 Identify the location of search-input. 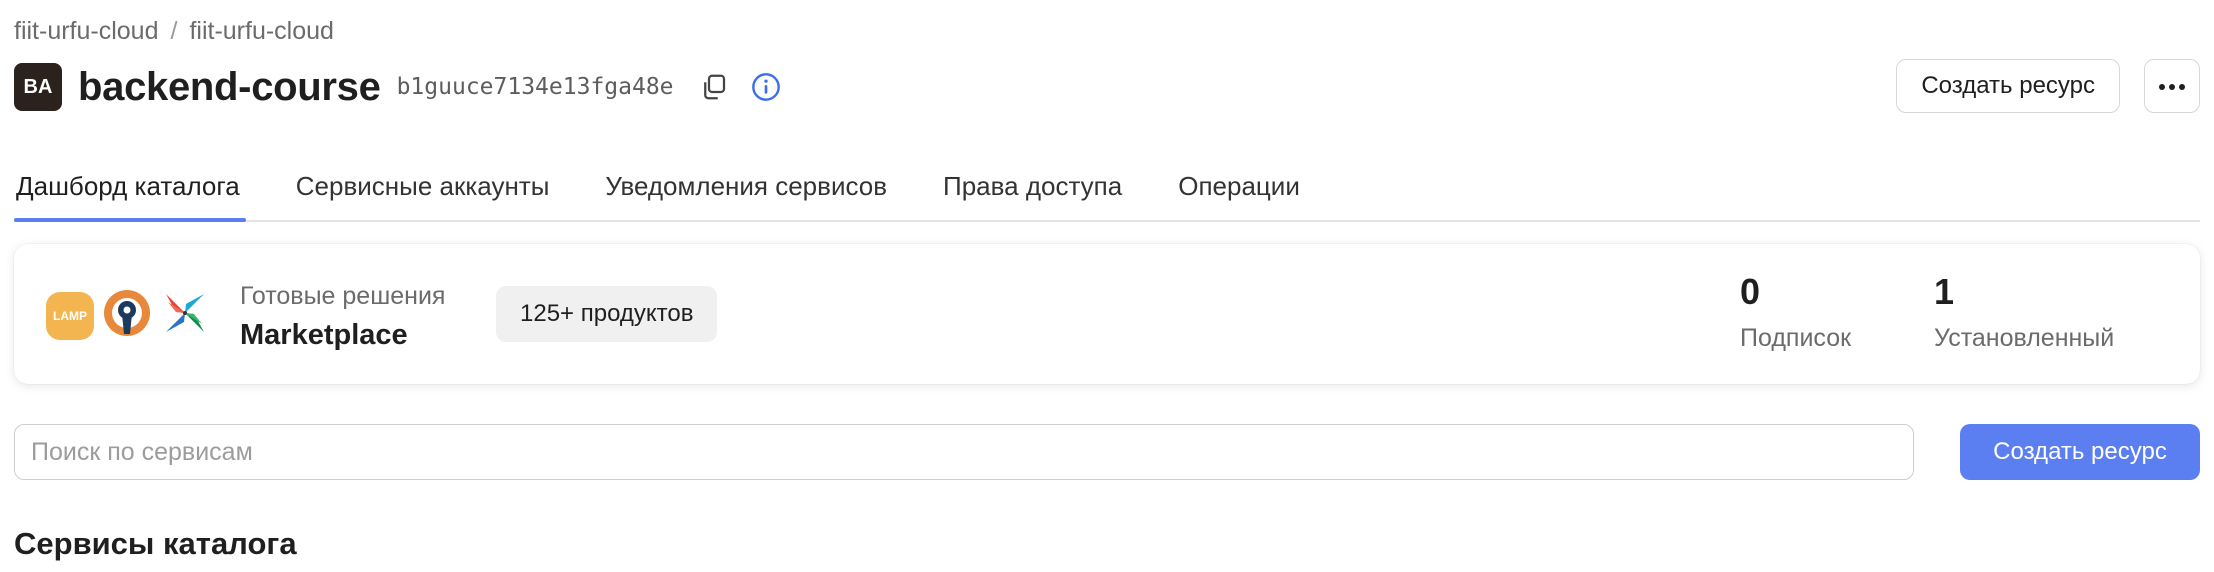
(964, 452).